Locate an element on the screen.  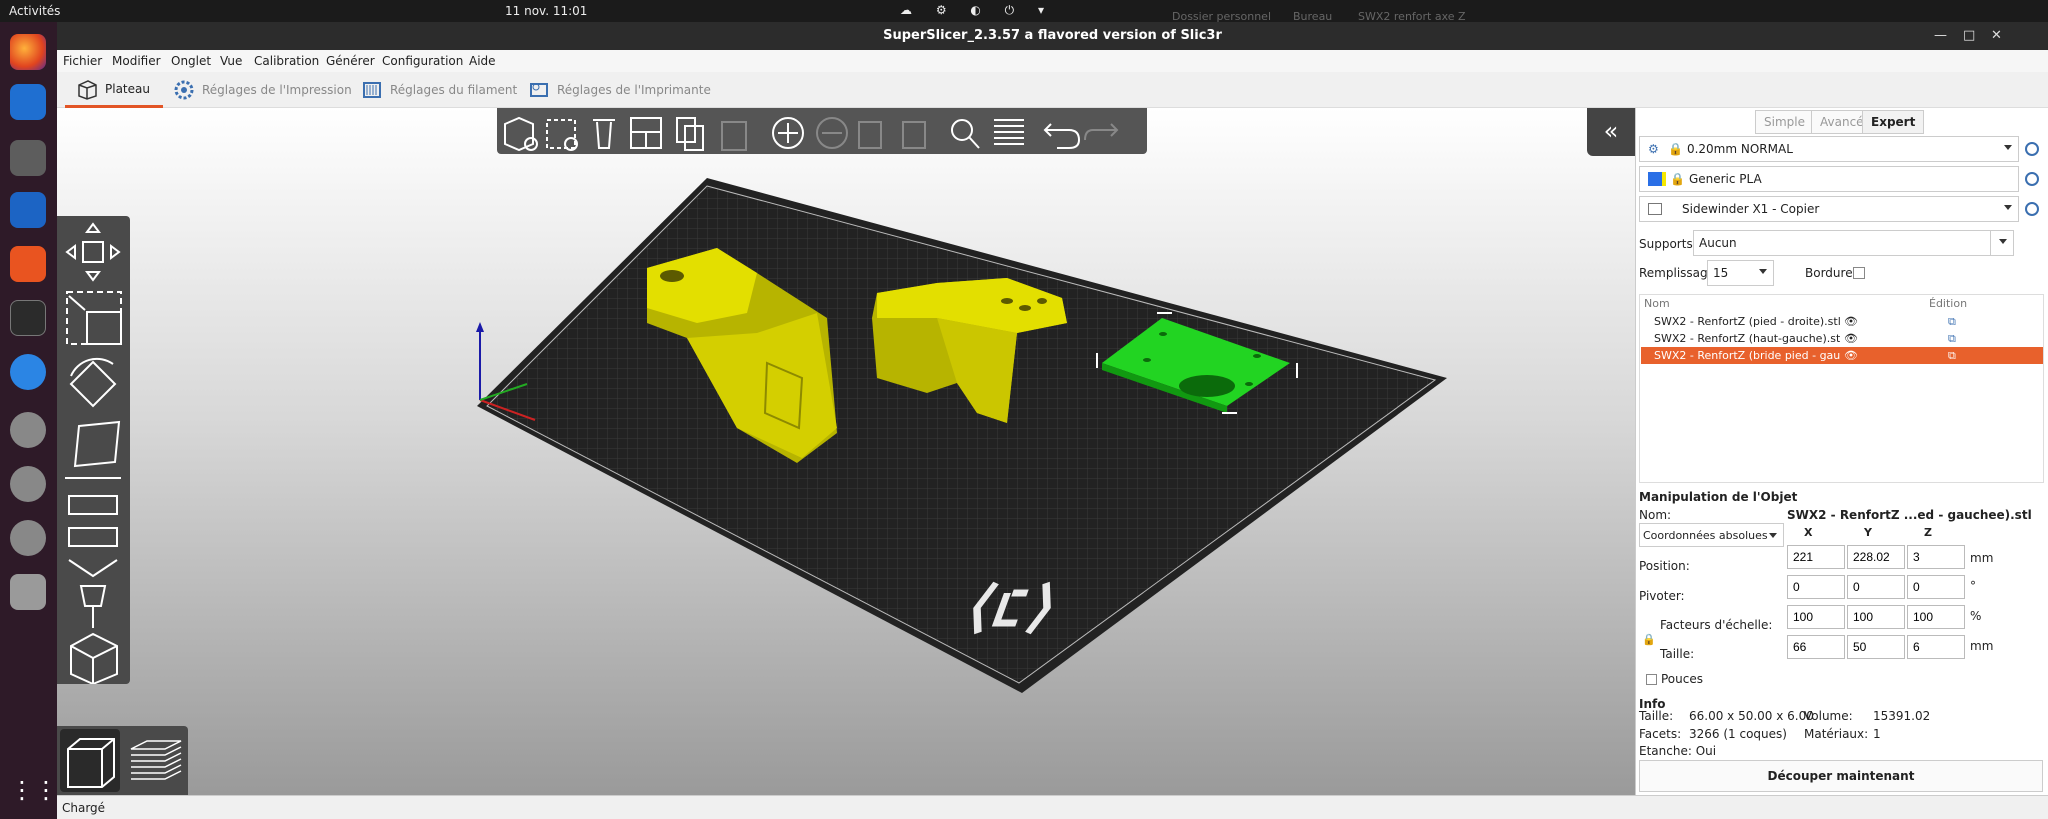
split-parts-icon is located at coordinates (914, 135).